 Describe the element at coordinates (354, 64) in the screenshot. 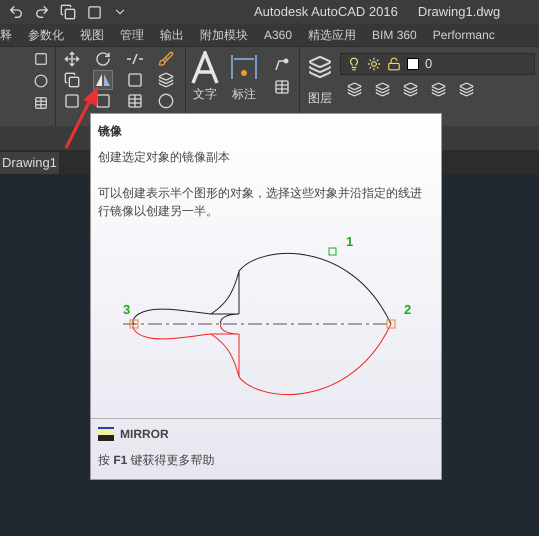

I see `bulb-icon` at that location.